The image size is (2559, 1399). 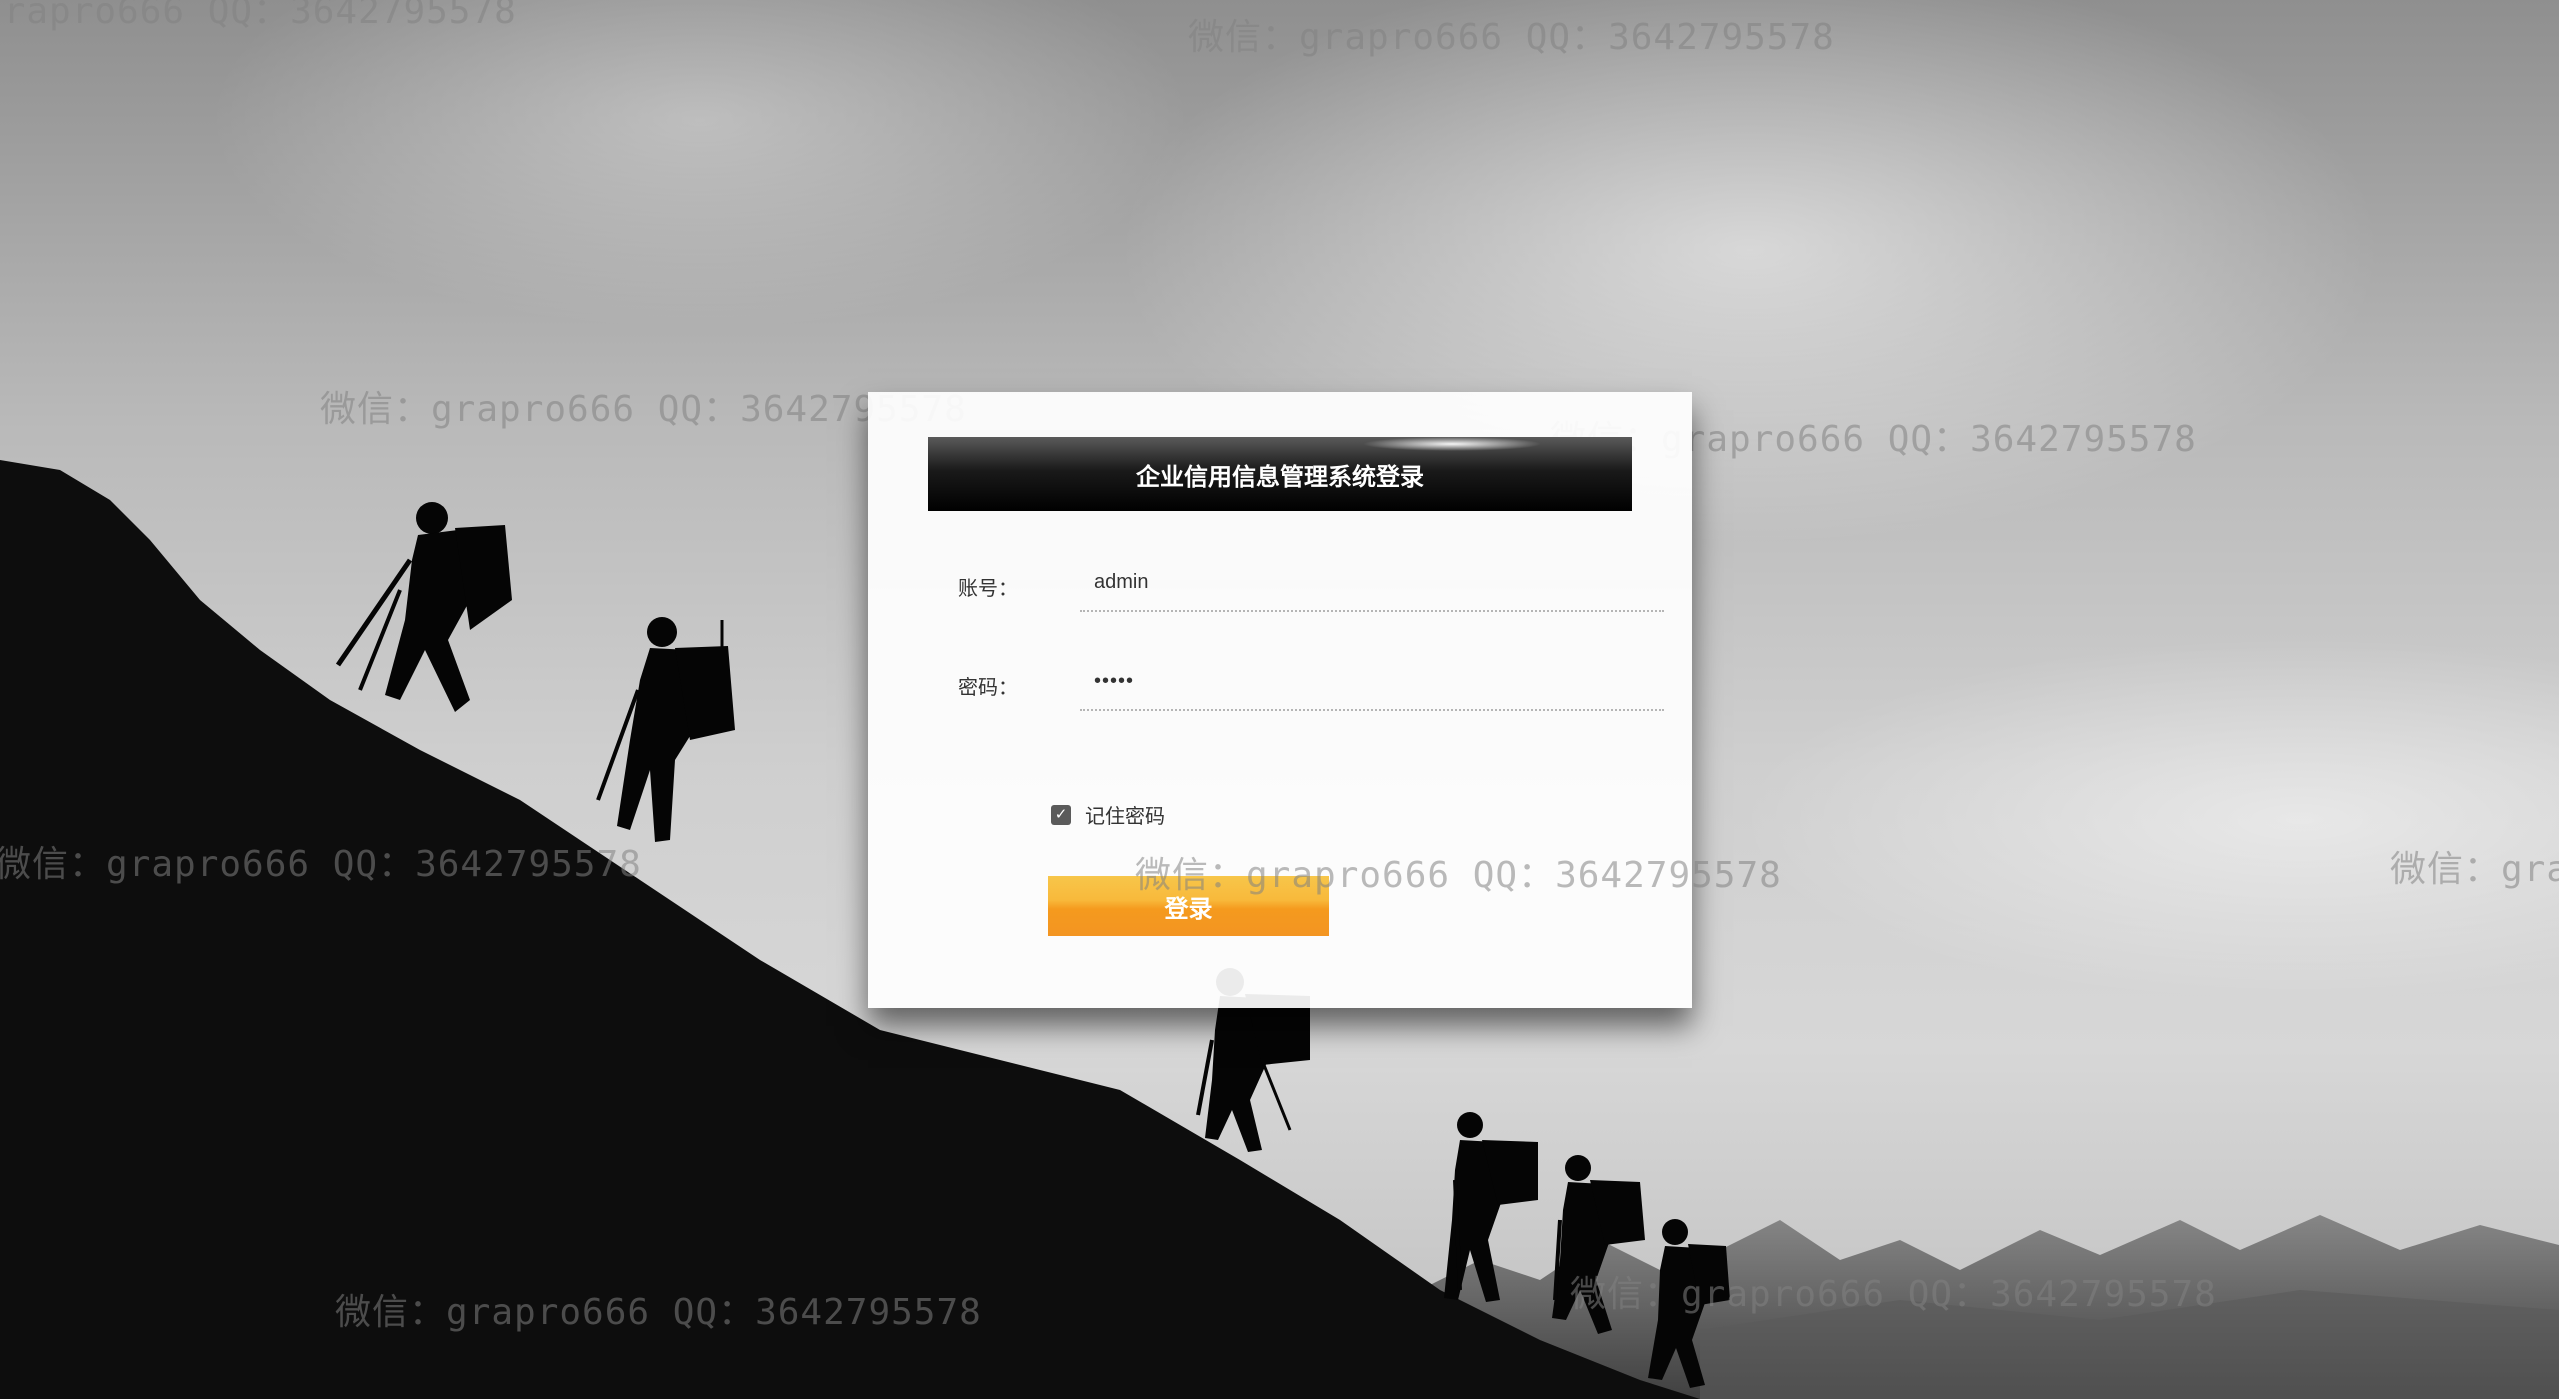 I want to click on remember-password-option: ✓ 记住密码, so click(x=1108, y=814).